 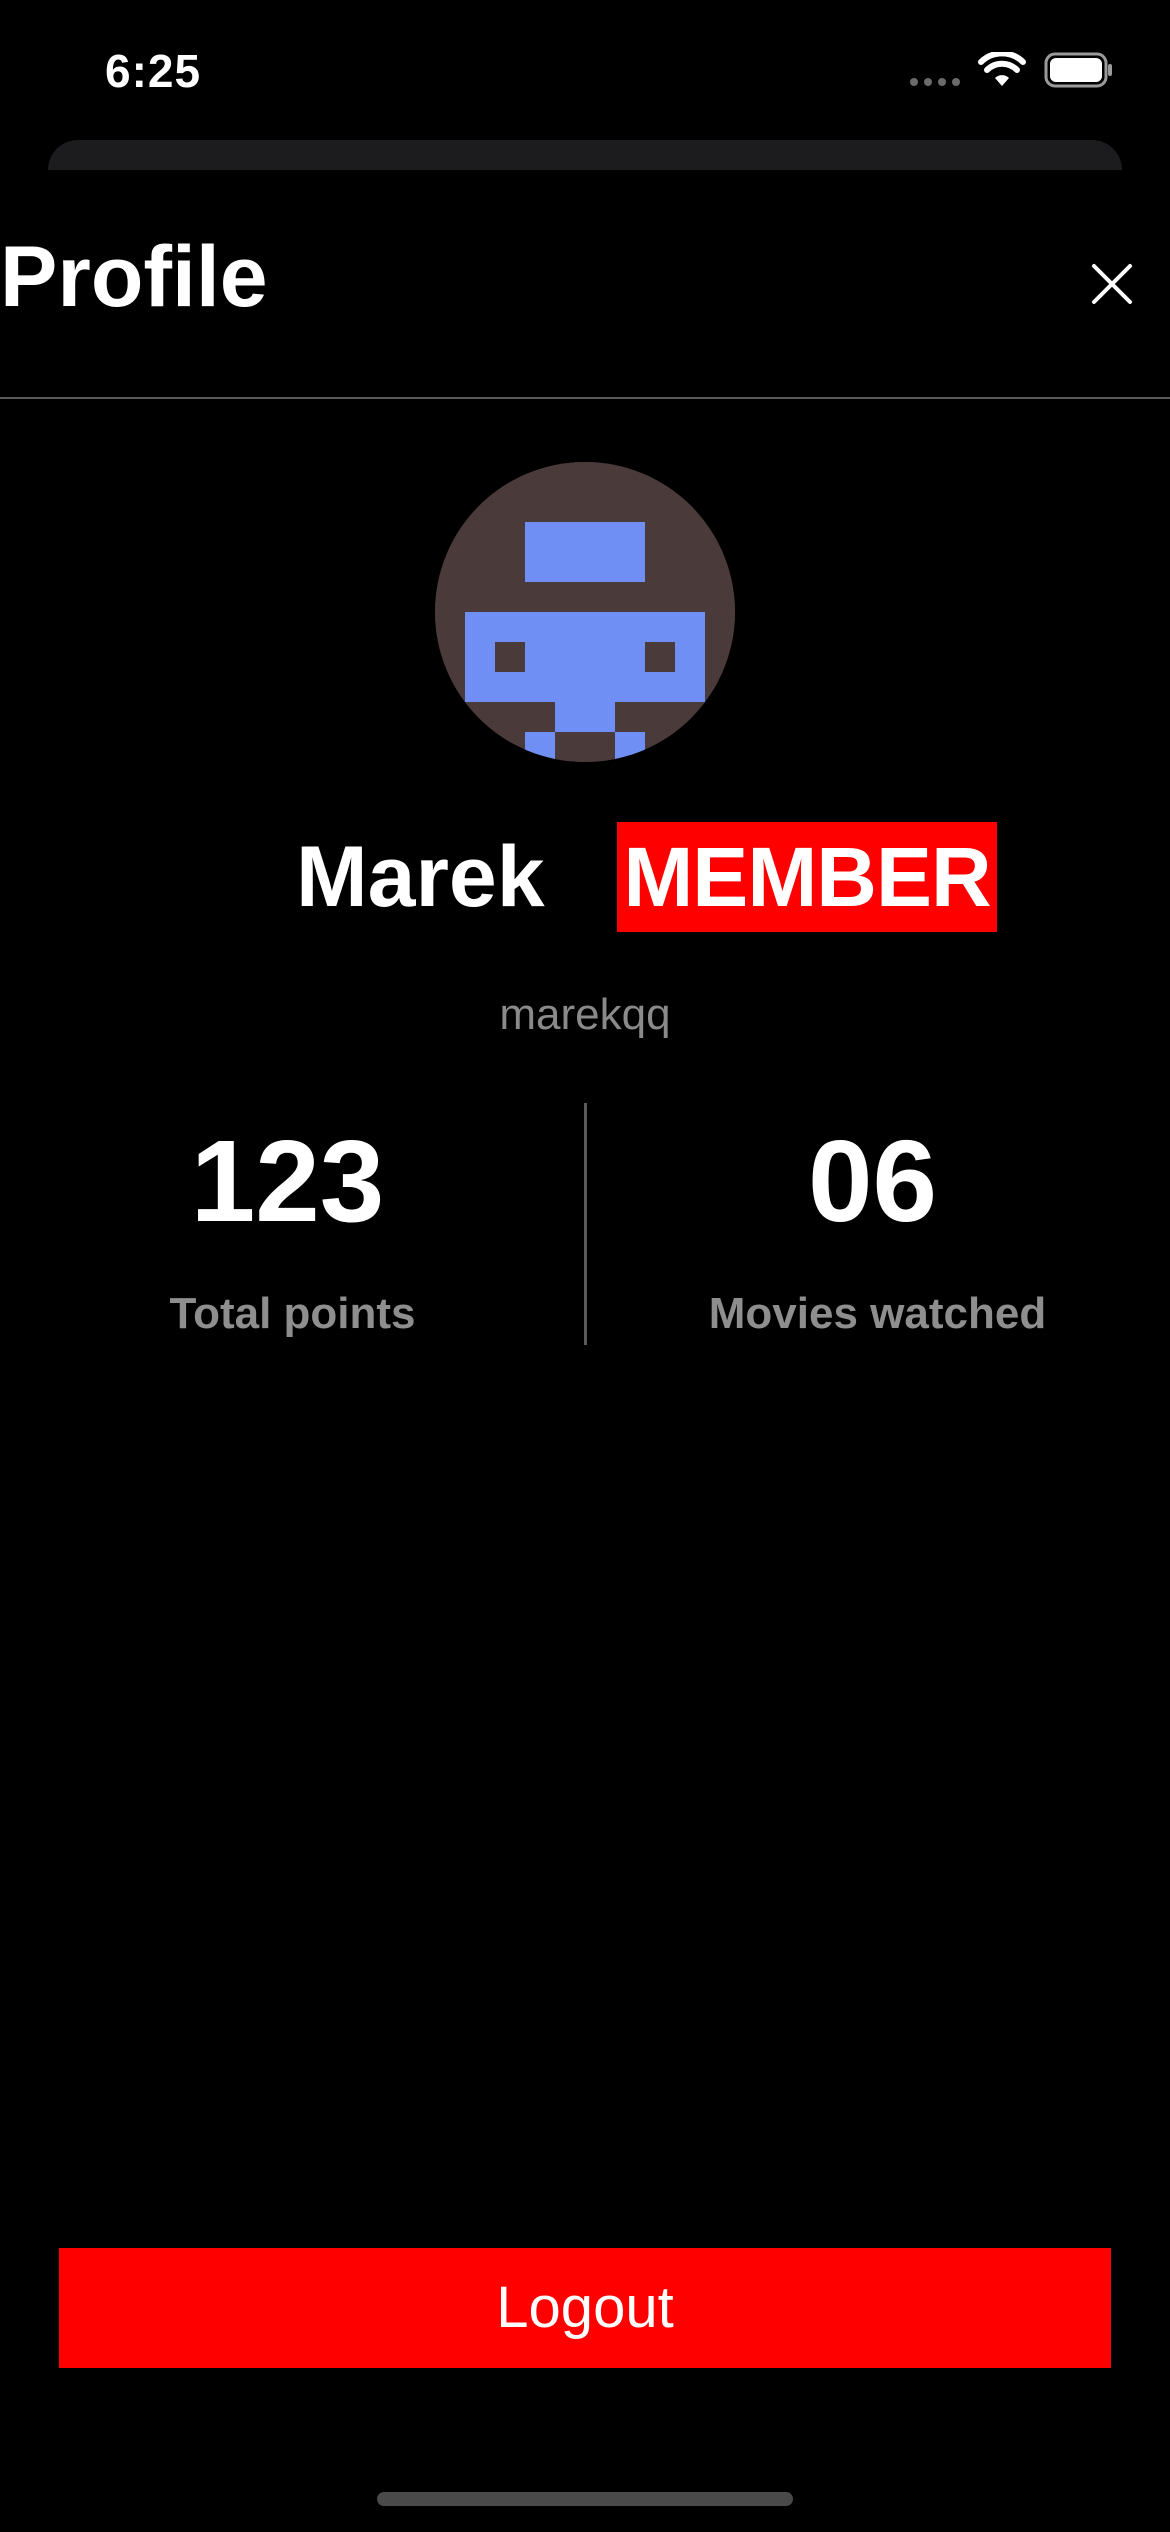 I want to click on stat-movies-watched: 06 Movies watched, so click(x=877, y=1221).